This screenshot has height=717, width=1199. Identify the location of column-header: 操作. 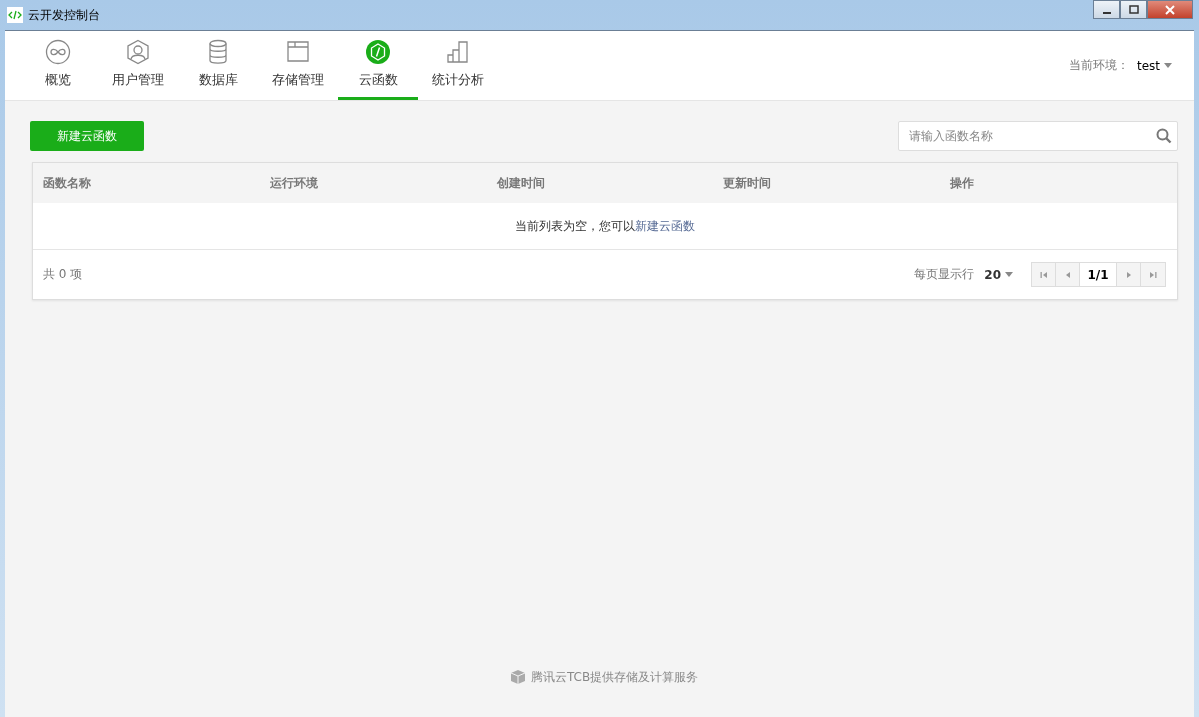
(963, 183).